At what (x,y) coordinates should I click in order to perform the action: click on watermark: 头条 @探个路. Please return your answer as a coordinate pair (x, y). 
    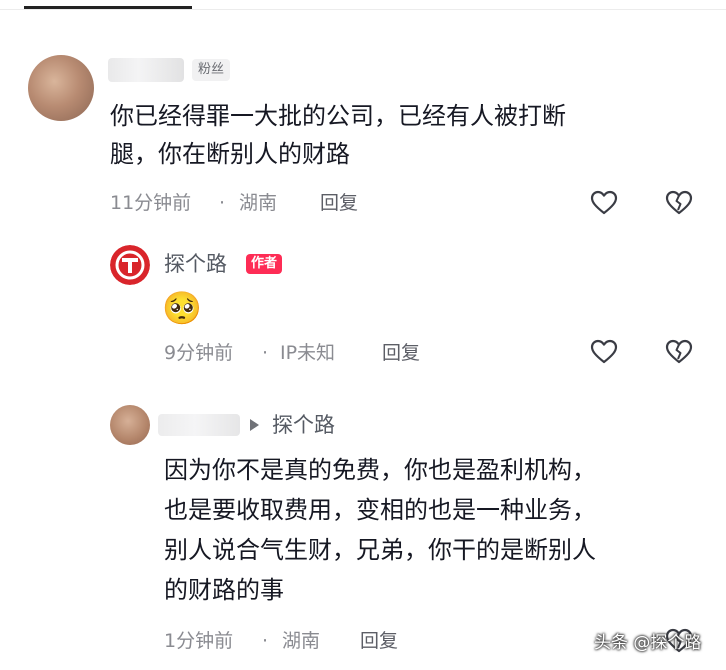
    Looking at the image, I should click on (648, 643).